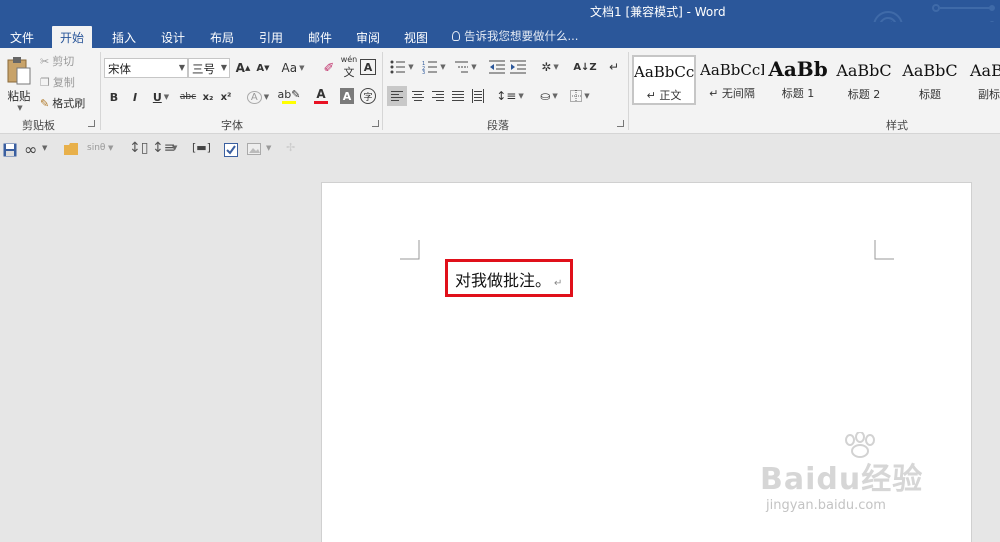 This screenshot has width=1000, height=542. Describe the element at coordinates (375, 123) in the screenshot. I see `font-launcher-icon` at that location.